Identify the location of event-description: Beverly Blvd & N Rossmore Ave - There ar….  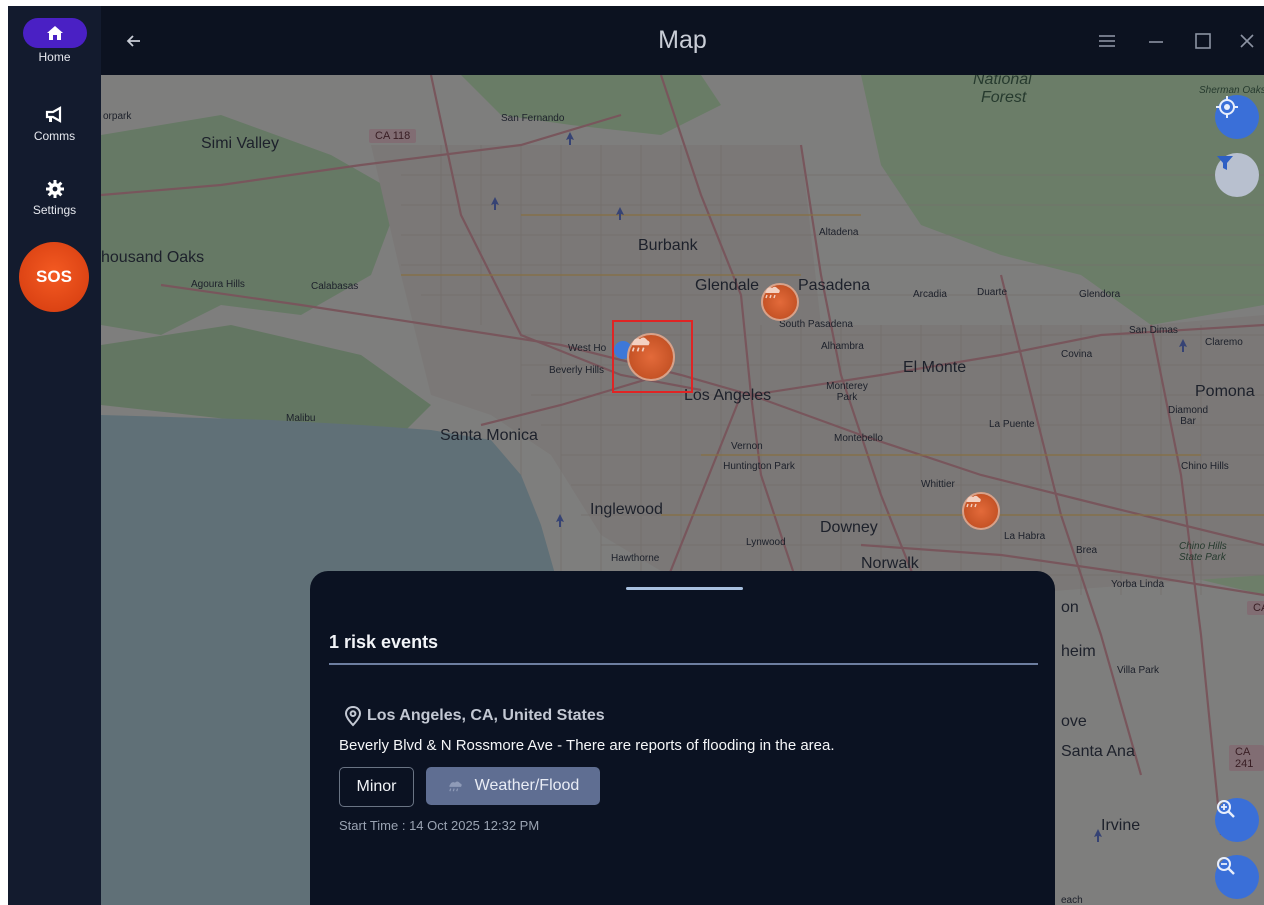
(587, 745).